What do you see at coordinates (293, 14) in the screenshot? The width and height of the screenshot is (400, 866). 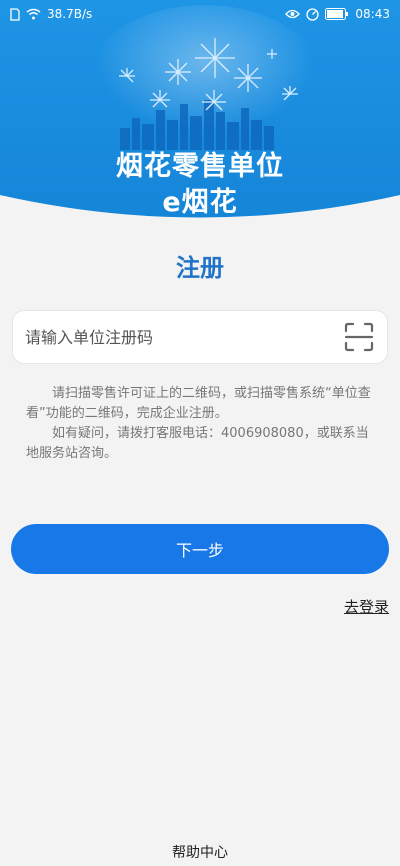 I see `eye-icon` at bounding box center [293, 14].